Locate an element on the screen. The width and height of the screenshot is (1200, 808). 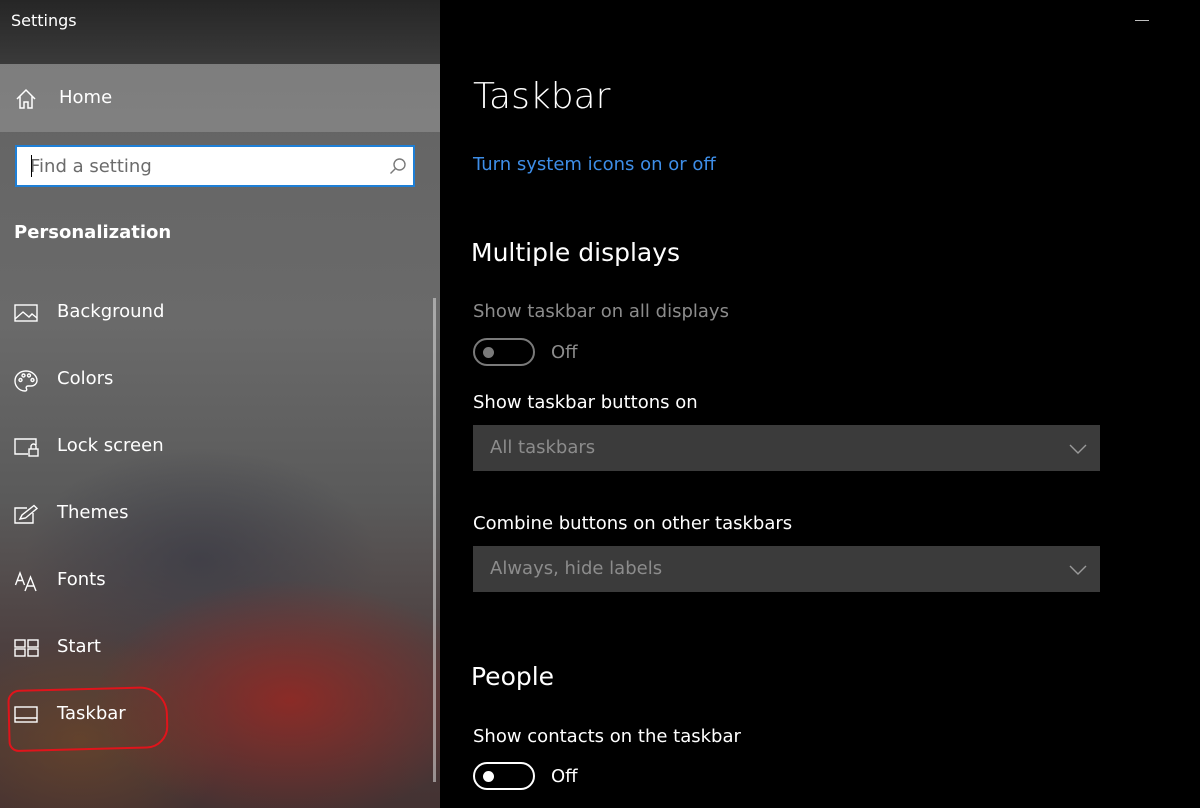
combine-buttons-dropdown: Always, hide labels is located at coordinates (786, 569).